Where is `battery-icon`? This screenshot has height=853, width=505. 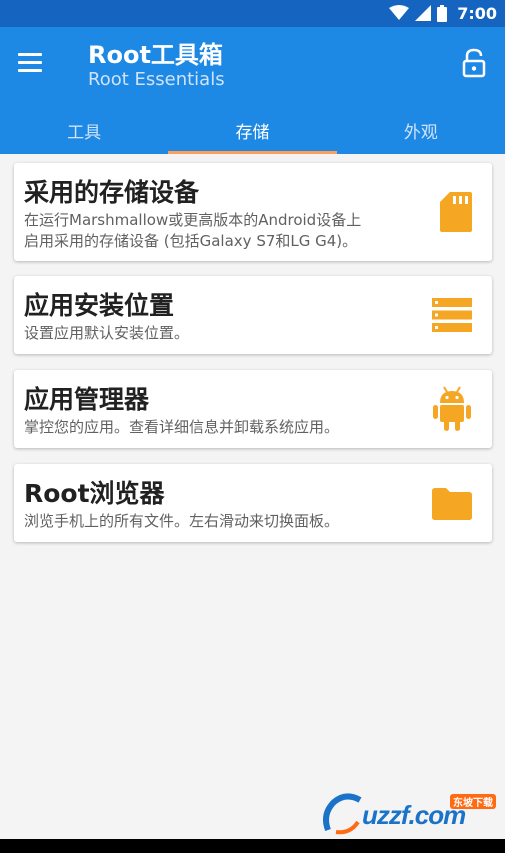 battery-icon is located at coordinates (442, 13).